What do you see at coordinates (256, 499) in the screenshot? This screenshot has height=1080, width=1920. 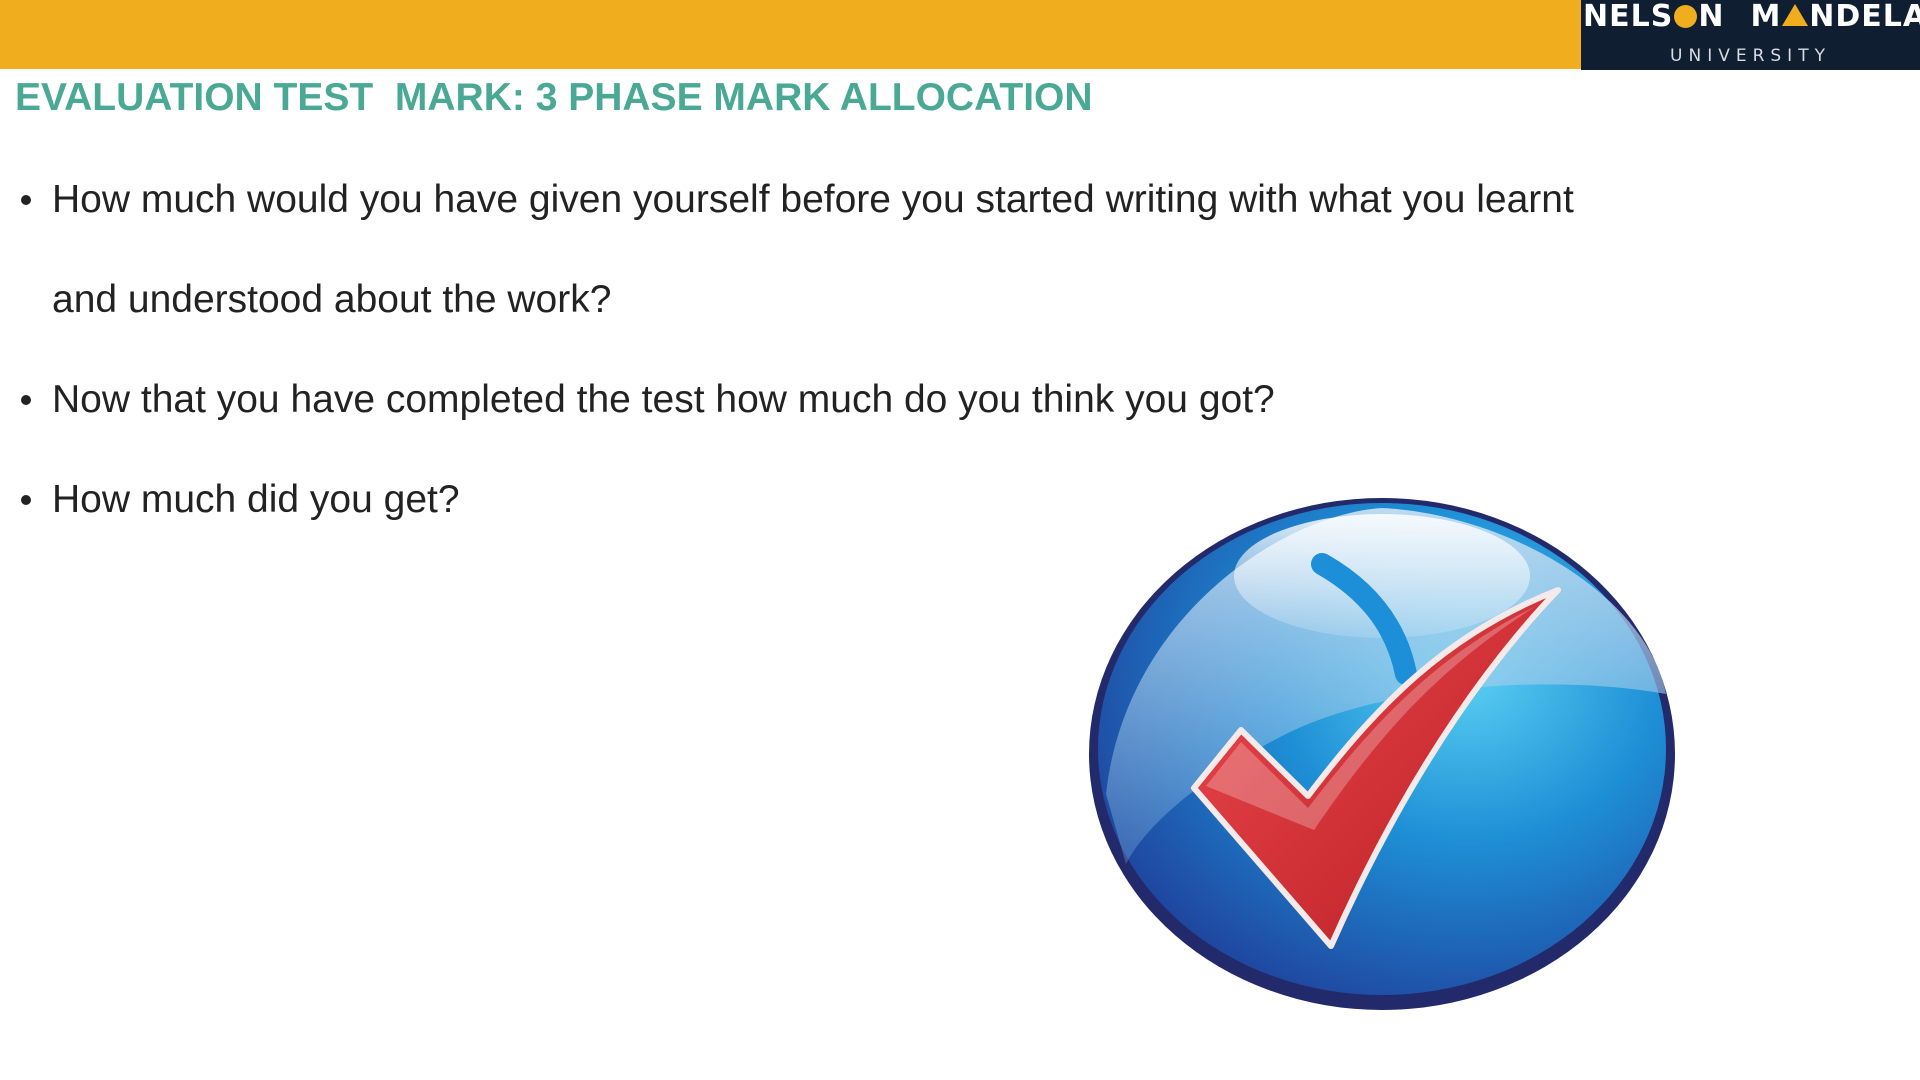 I see `bullet-text: How much did you get?` at bounding box center [256, 499].